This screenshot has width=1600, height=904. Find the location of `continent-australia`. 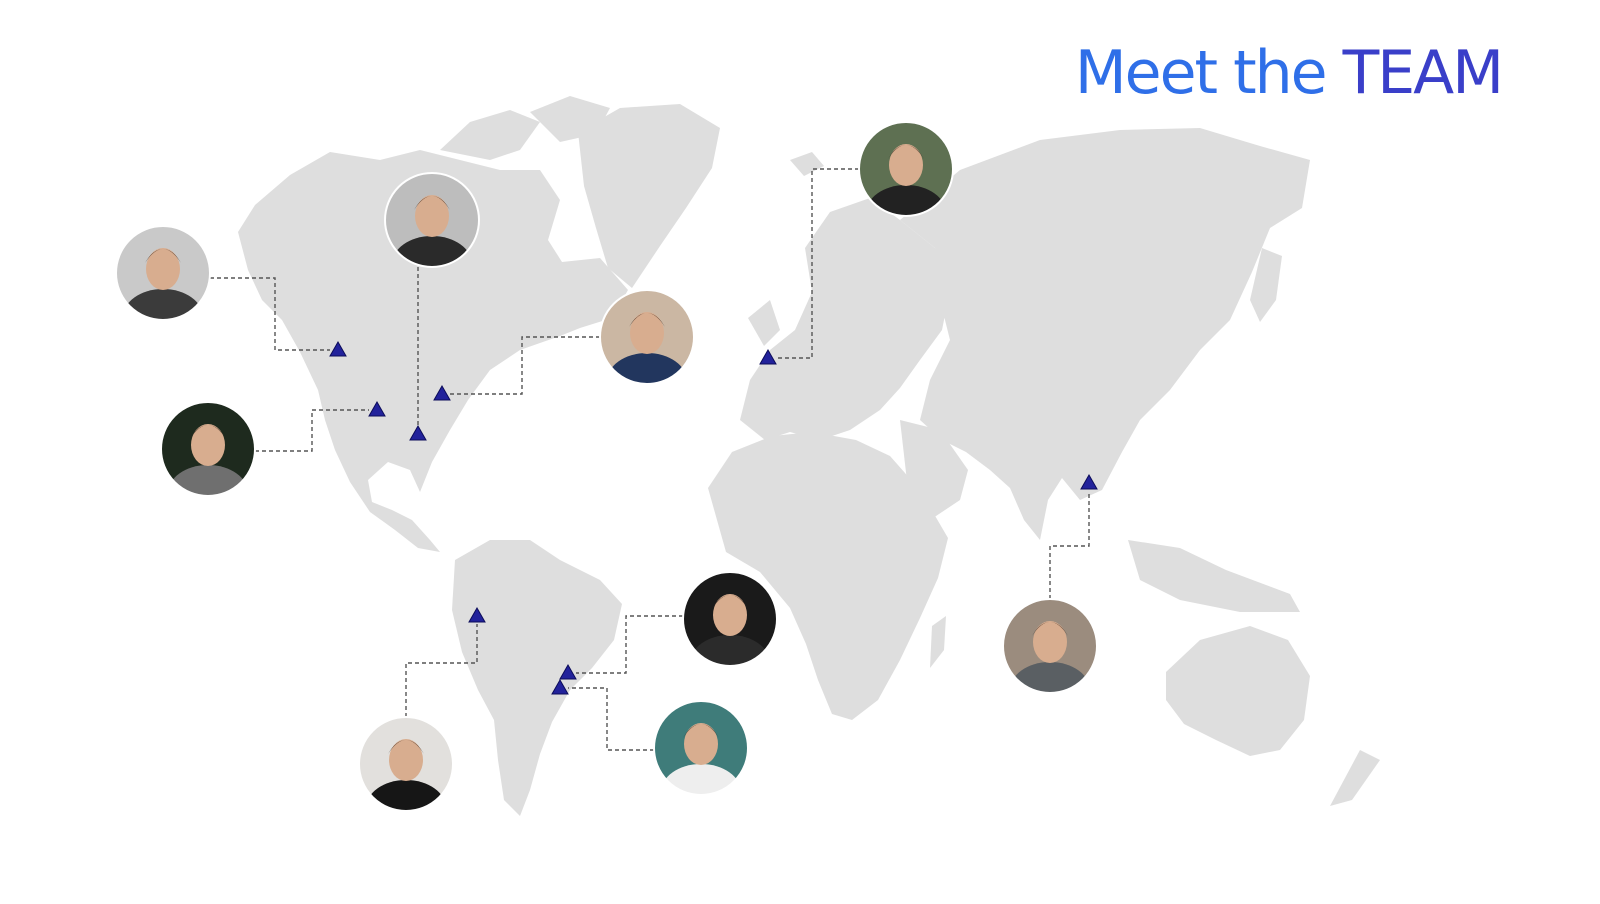

continent-australia is located at coordinates (1238, 691).